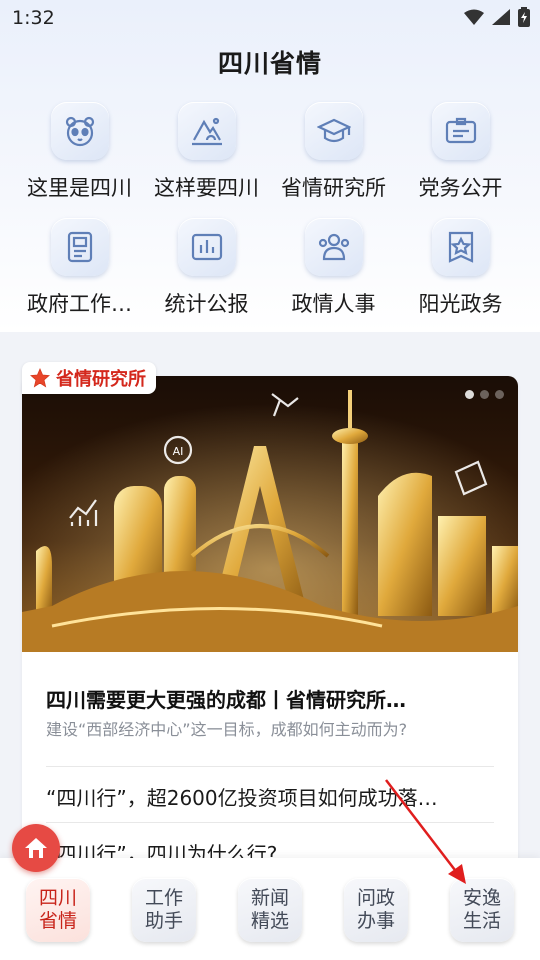 This screenshot has height=960, width=540. What do you see at coordinates (79, 188) in the screenshot?
I see `grid-label: 这里是四川` at bounding box center [79, 188].